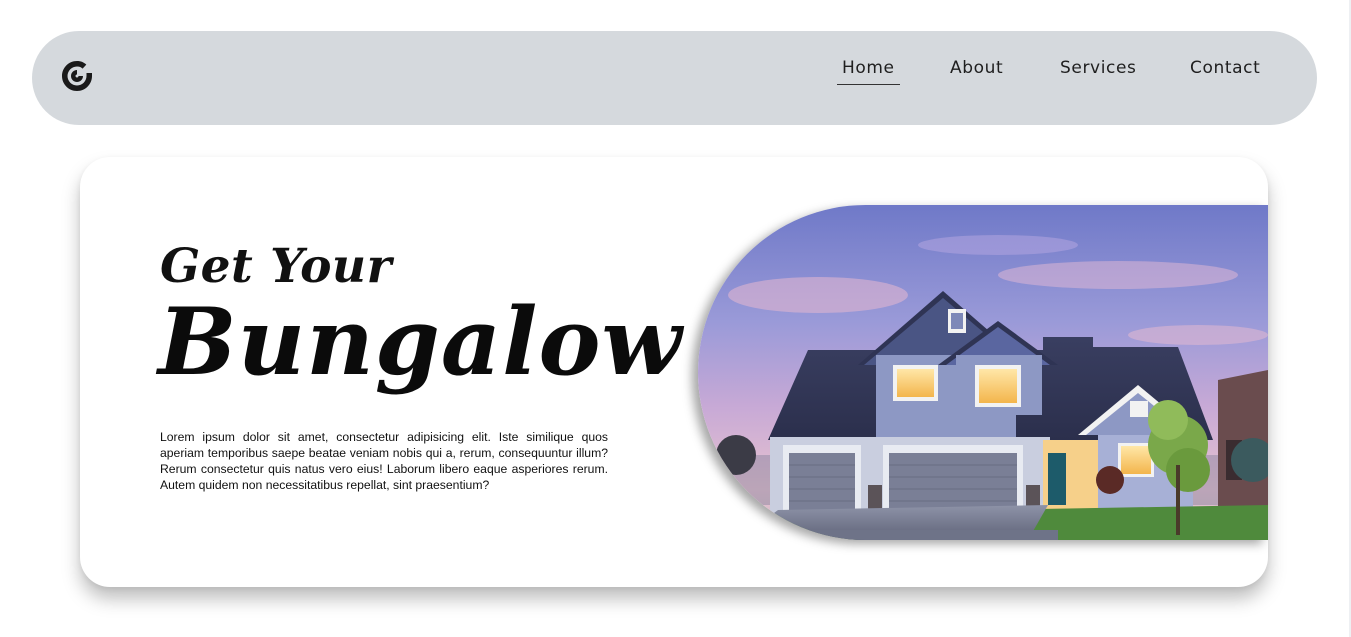 The image size is (1351, 637). I want to click on nav-links: Home About Services Contact, so click(674, 73).